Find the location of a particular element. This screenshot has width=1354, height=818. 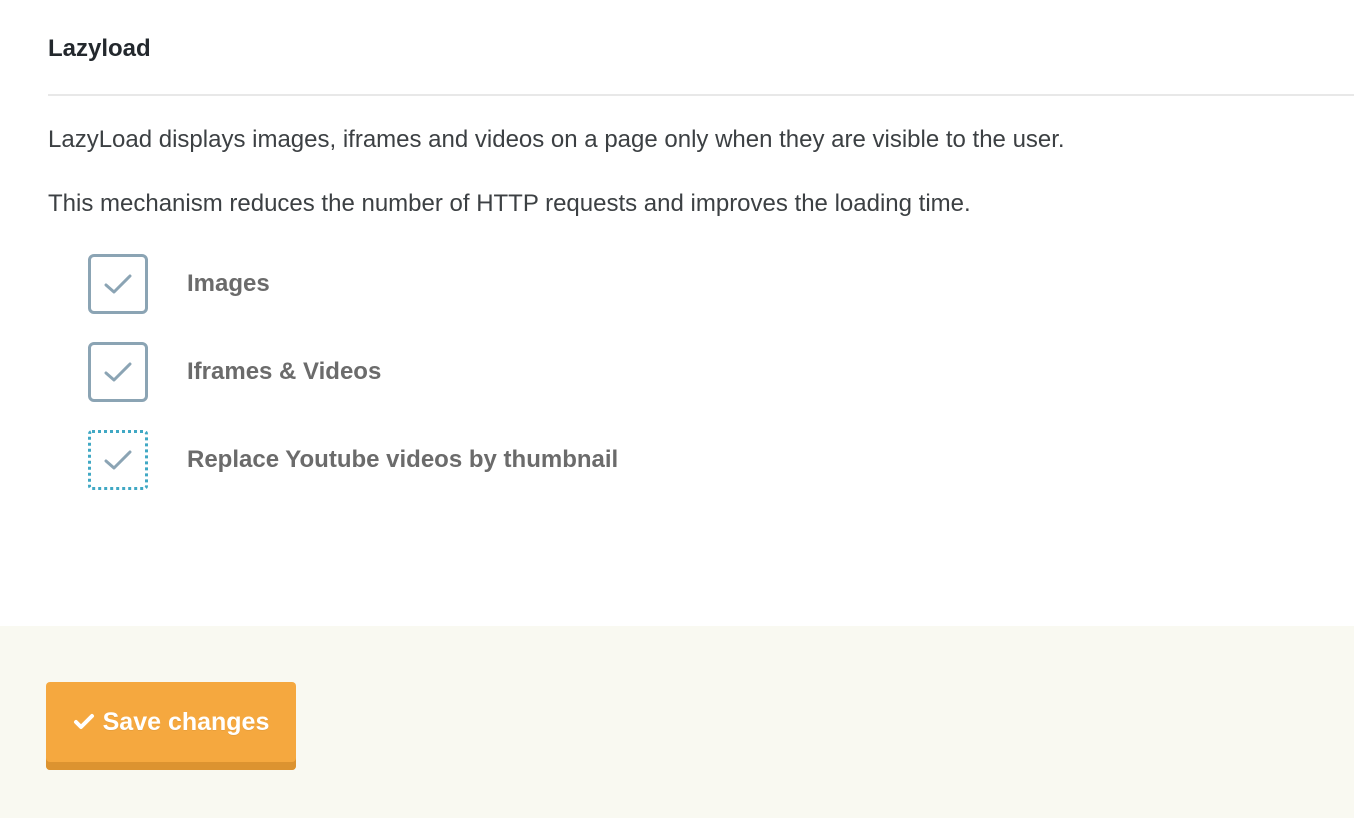

images-checkbox is located at coordinates (118, 284).